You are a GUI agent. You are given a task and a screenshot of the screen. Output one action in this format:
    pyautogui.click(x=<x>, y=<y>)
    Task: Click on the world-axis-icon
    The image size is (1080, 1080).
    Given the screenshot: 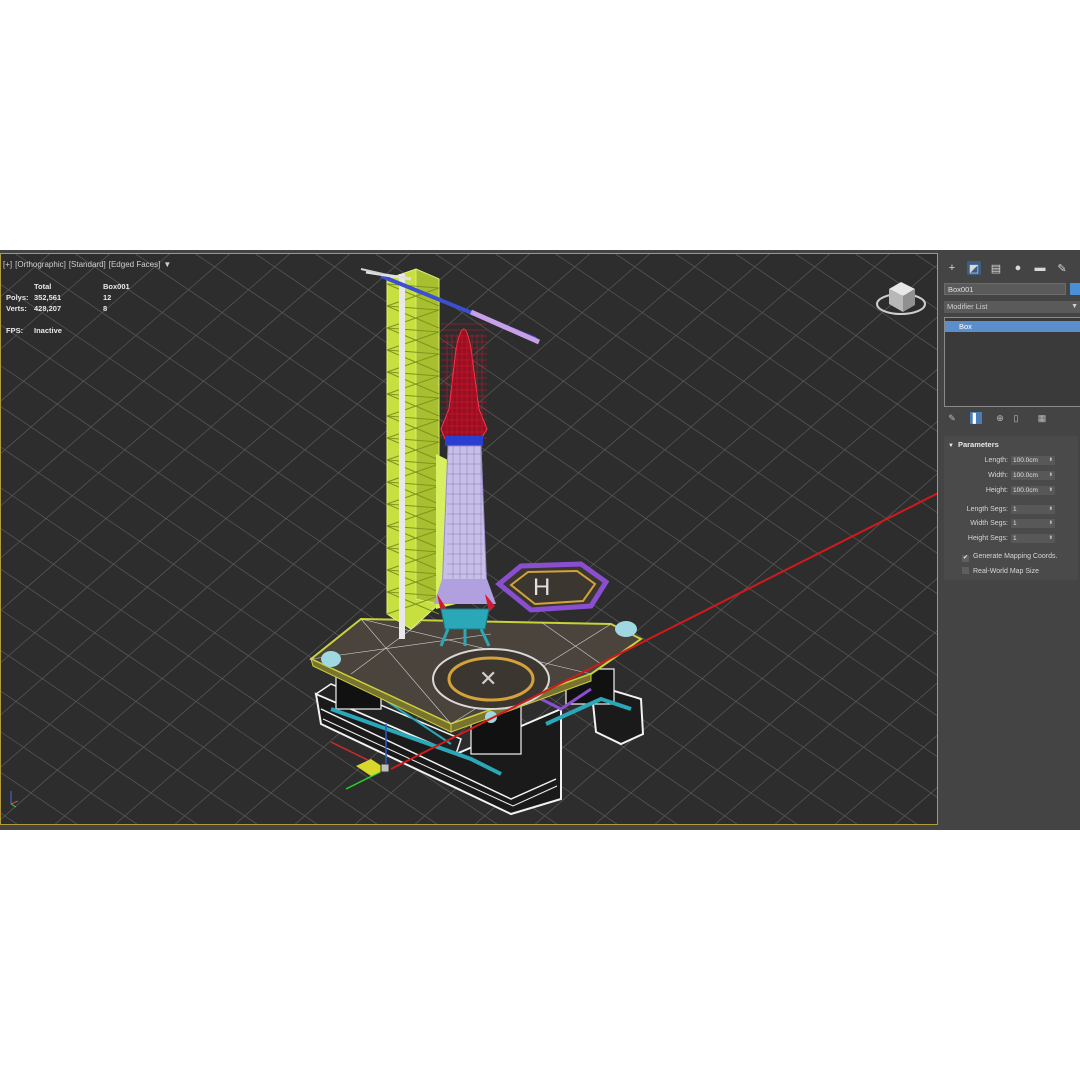 What is the action you would take?
    pyautogui.click(x=14, y=799)
    